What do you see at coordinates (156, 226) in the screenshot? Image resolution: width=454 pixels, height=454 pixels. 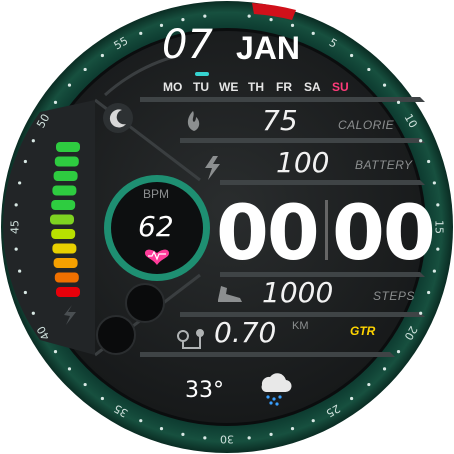 I see `bpm-value: 62` at bounding box center [156, 226].